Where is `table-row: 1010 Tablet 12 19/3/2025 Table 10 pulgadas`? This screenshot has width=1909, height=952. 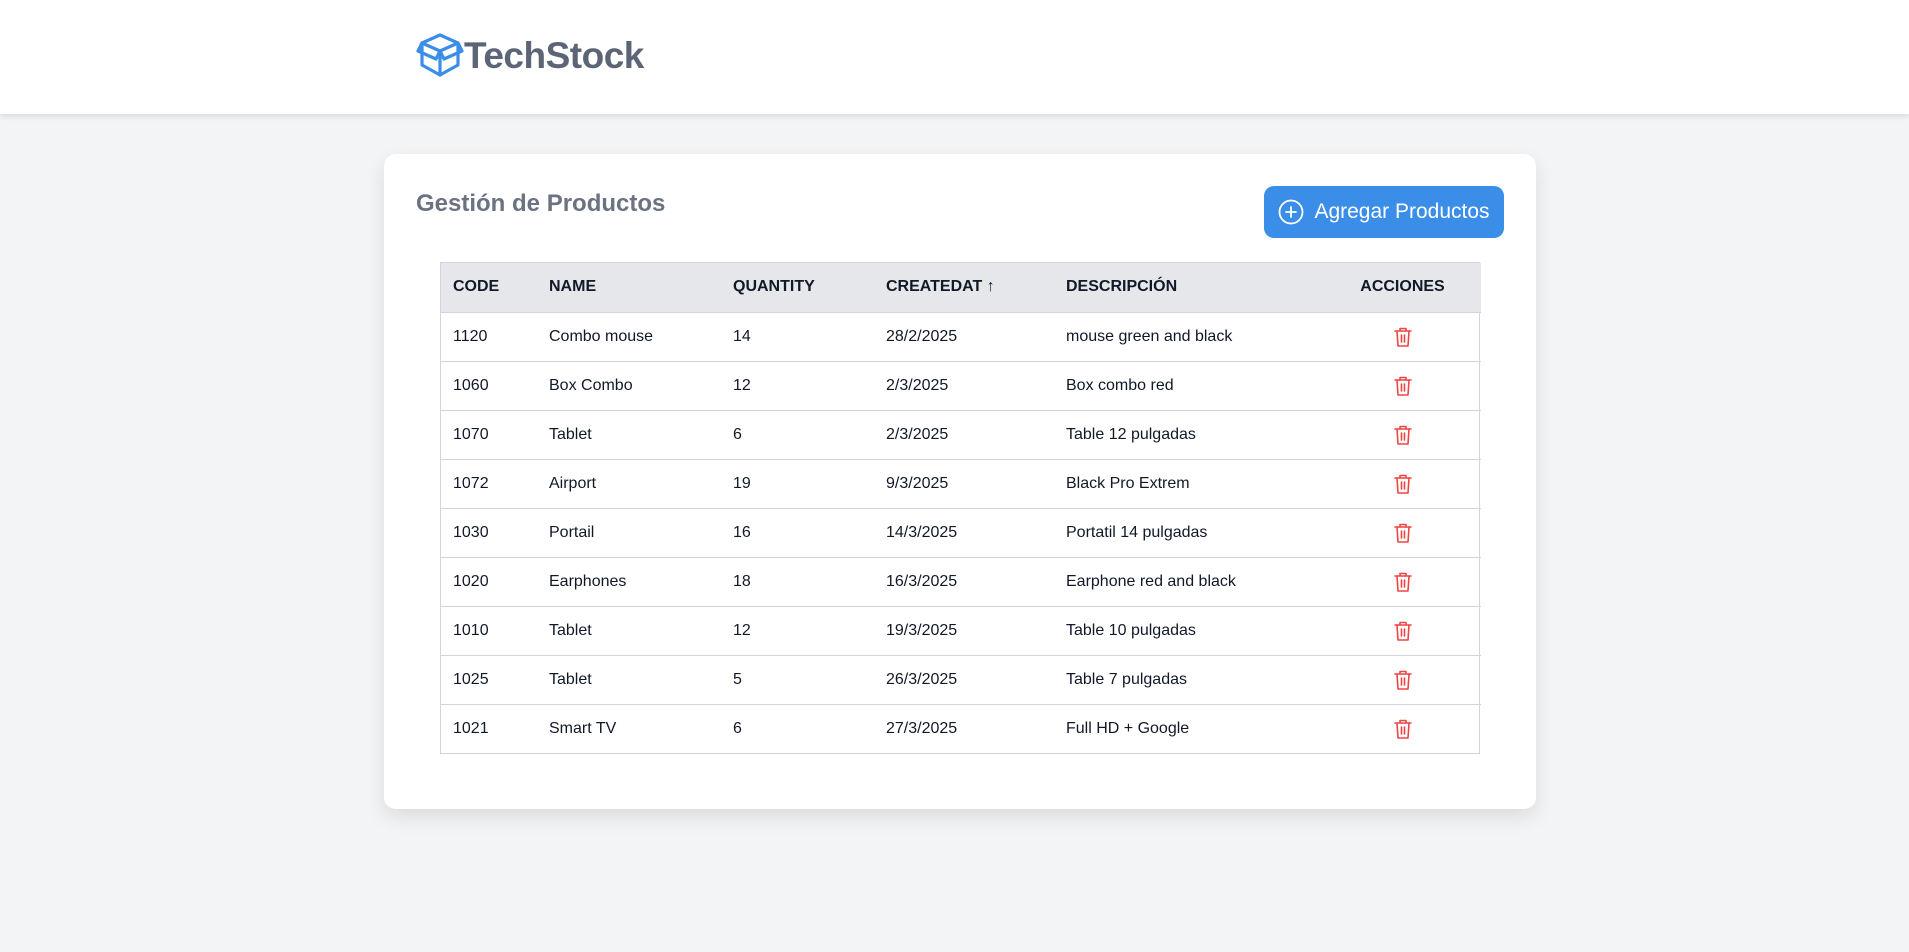
table-row: 1010 Tablet 12 19/3/2025 Table 10 pulgadas is located at coordinates (961, 630).